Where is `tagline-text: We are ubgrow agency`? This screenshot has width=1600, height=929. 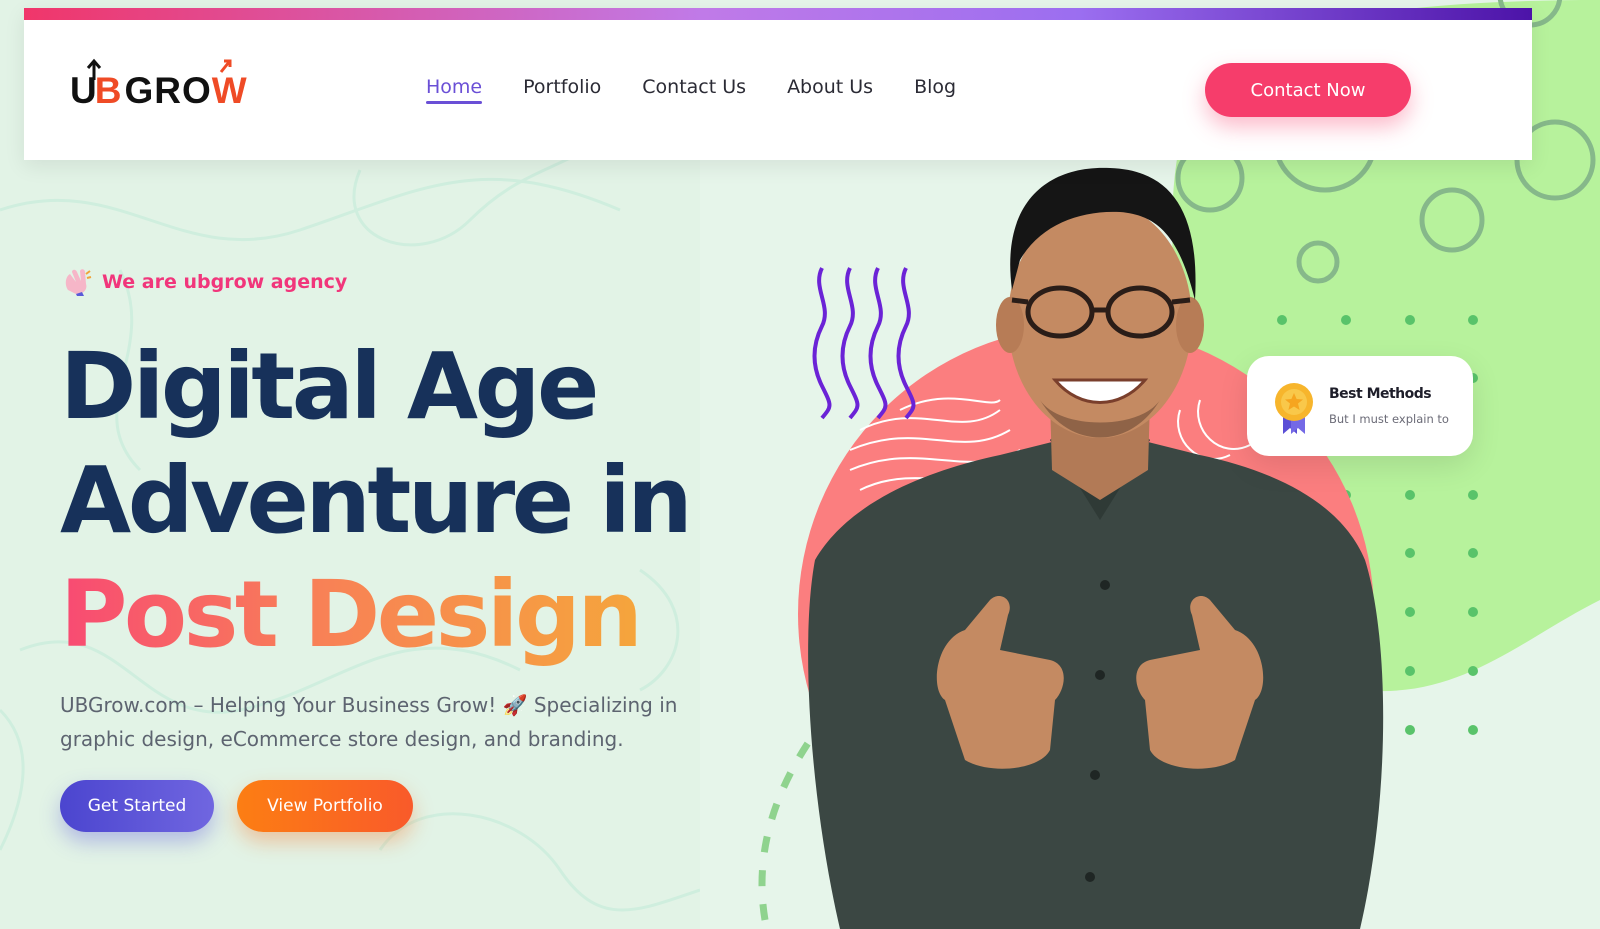
tagline-text: We are ubgrow agency is located at coordinates (225, 282).